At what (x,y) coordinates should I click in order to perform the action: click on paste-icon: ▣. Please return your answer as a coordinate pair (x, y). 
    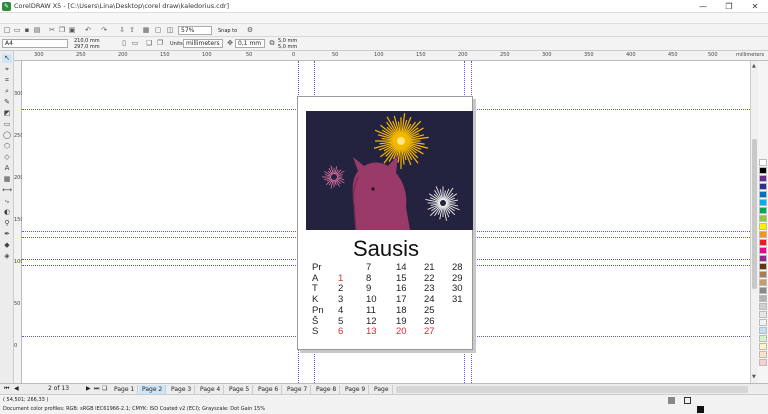
    Looking at the image, I should click on (72, 30).